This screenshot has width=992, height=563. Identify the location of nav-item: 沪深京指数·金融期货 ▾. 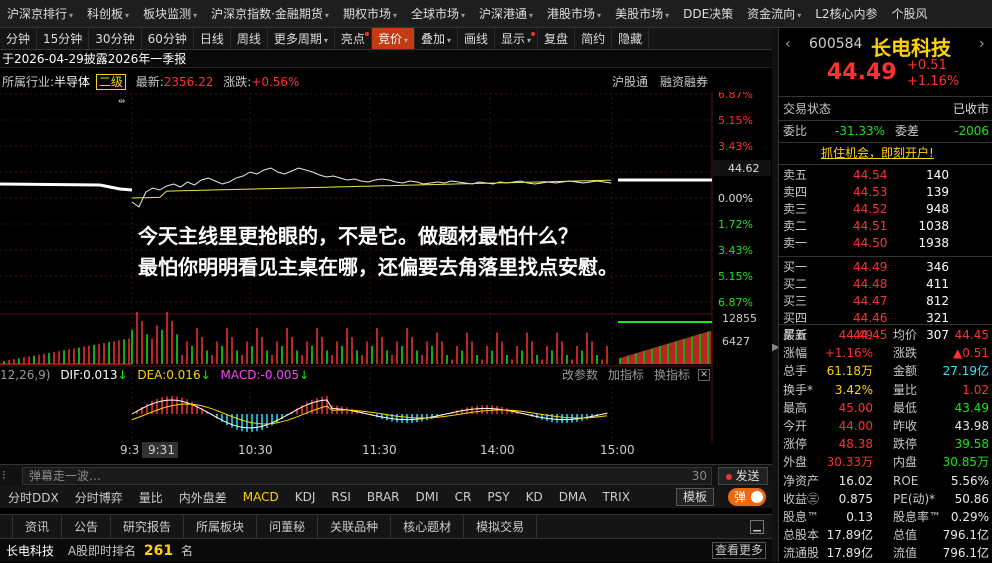
(270, 13).